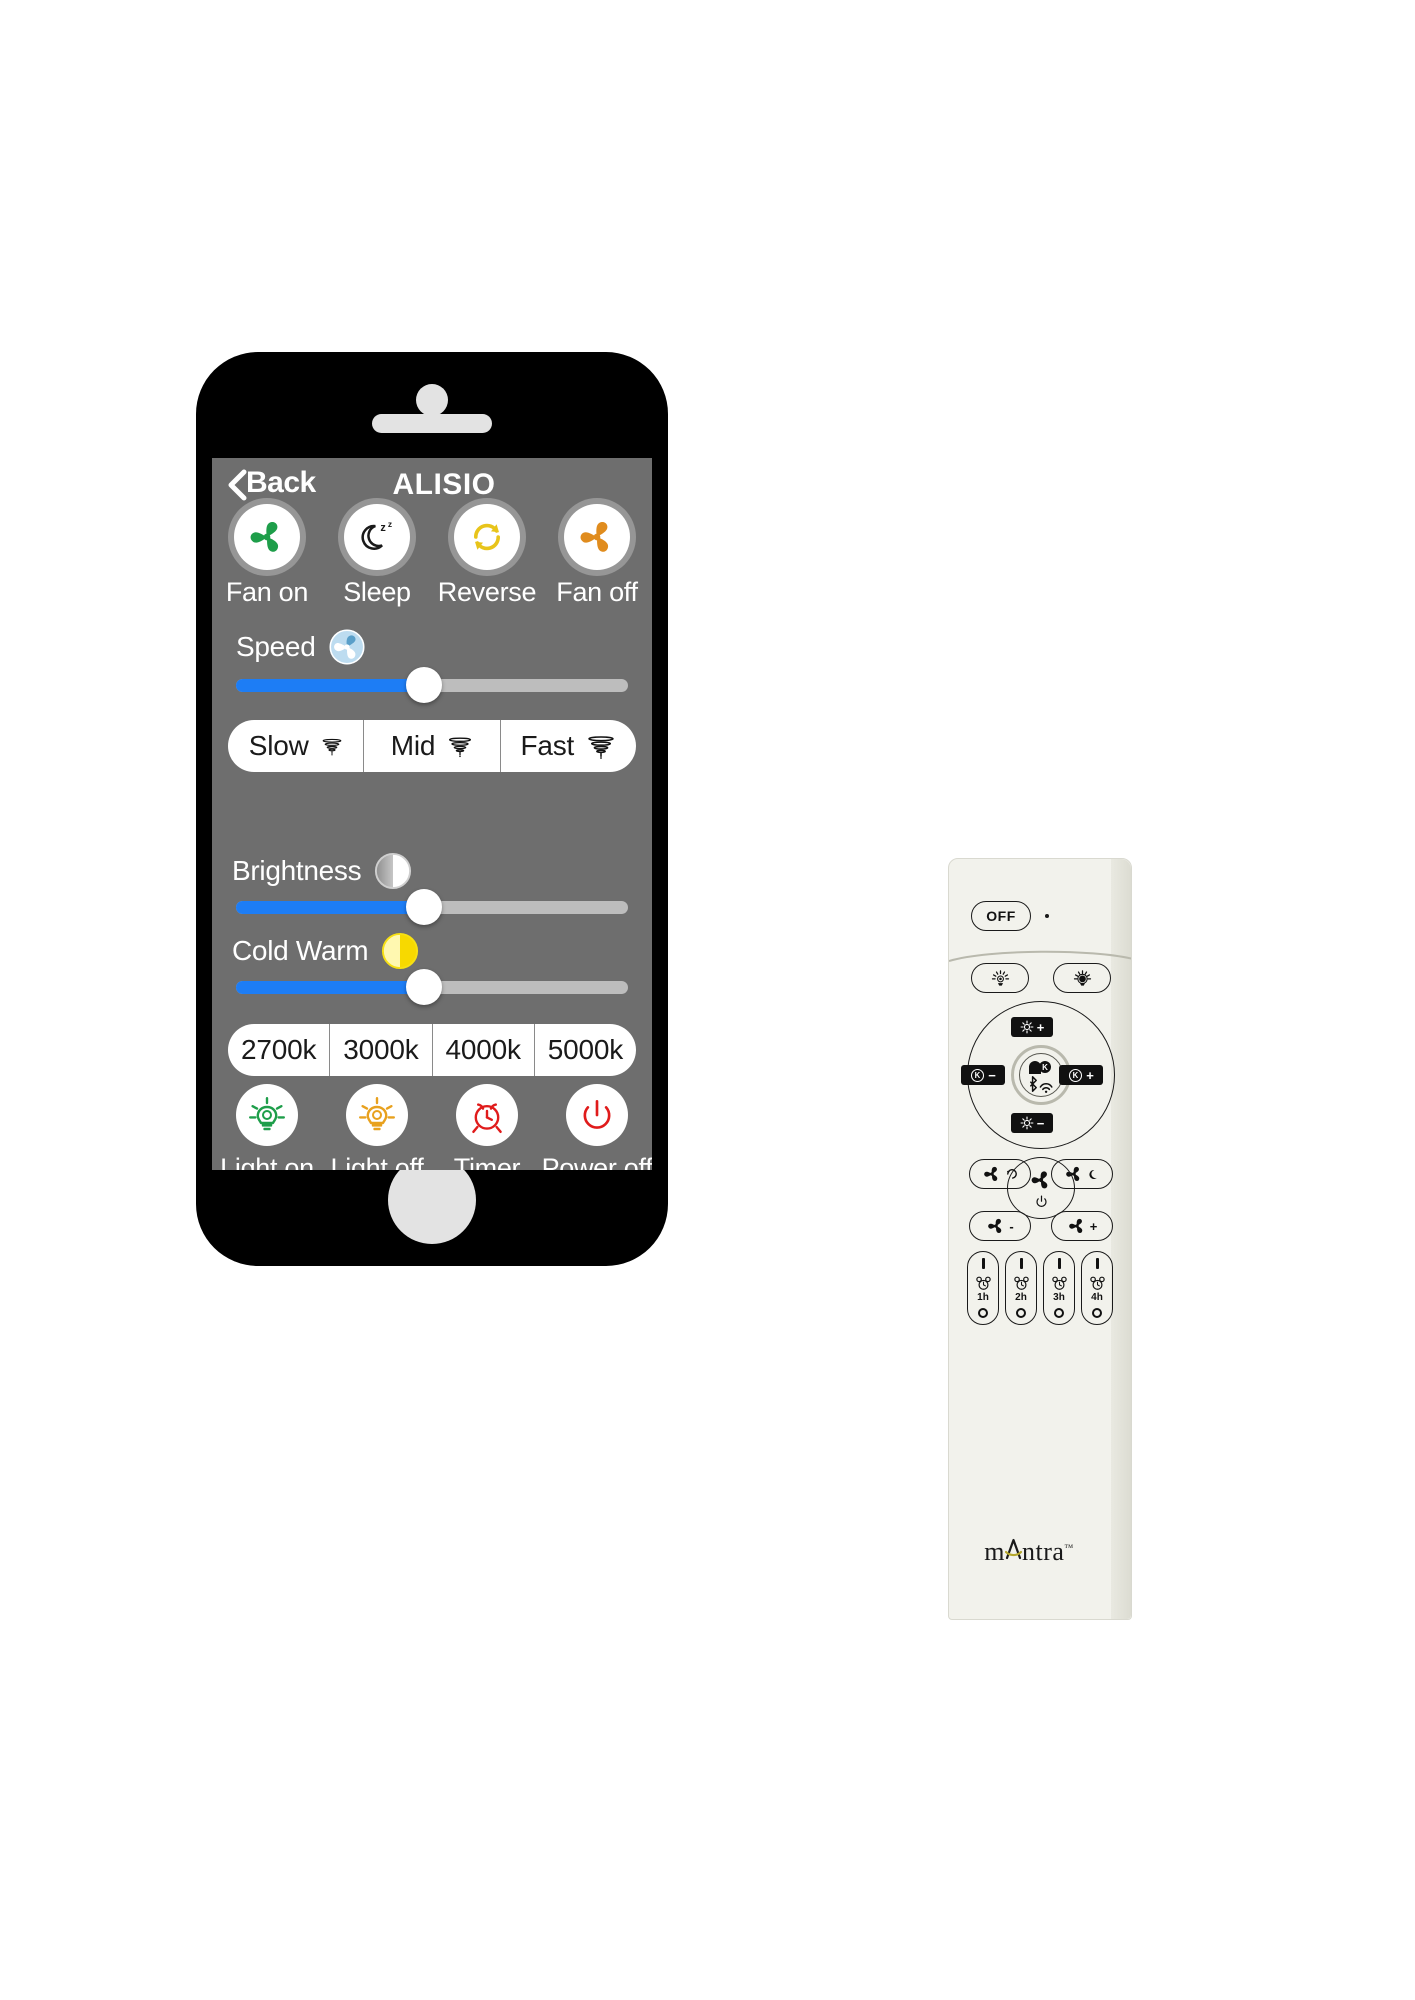 The height and width of the screenshot is (2000, 1415). I want to click on speed-preset-fast: Fast, so click(568, 746).